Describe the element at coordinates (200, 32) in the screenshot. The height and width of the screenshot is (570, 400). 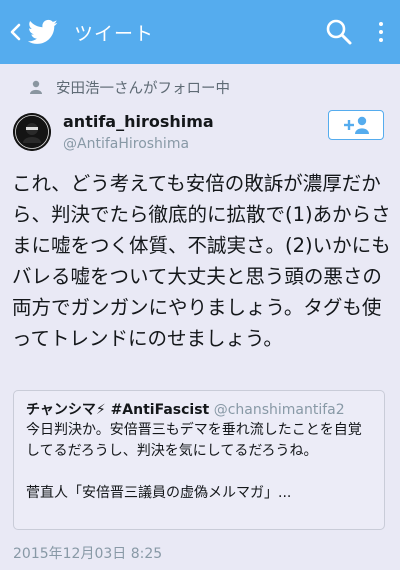
I see `app-bar: ツイート` at that location.